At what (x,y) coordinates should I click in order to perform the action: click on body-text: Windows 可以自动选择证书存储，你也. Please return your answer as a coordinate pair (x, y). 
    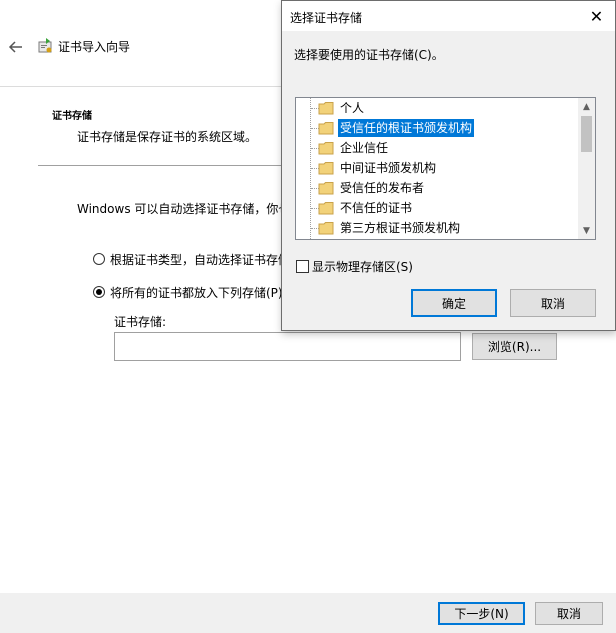
    Looking at the image, I should click on (184, 209).